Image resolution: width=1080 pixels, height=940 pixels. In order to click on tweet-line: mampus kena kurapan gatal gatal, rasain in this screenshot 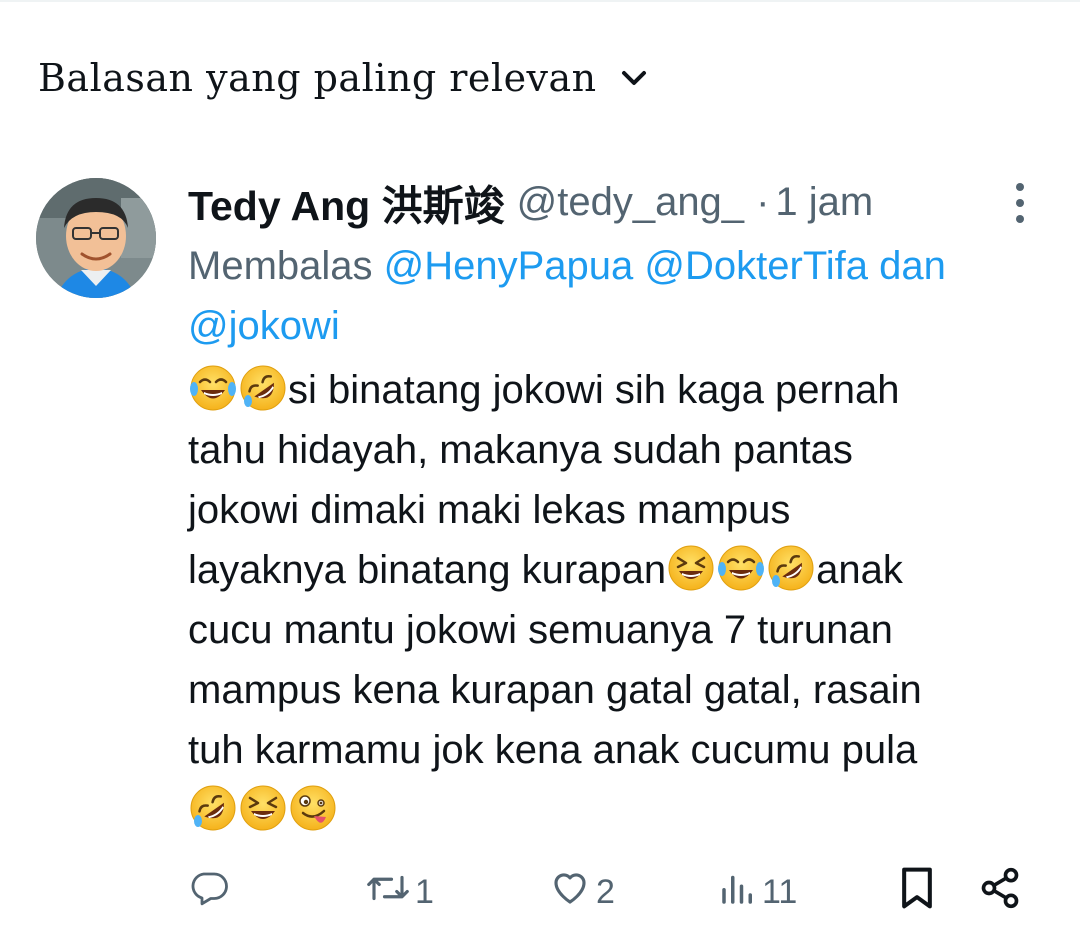, I will do `click(623, 690)`.